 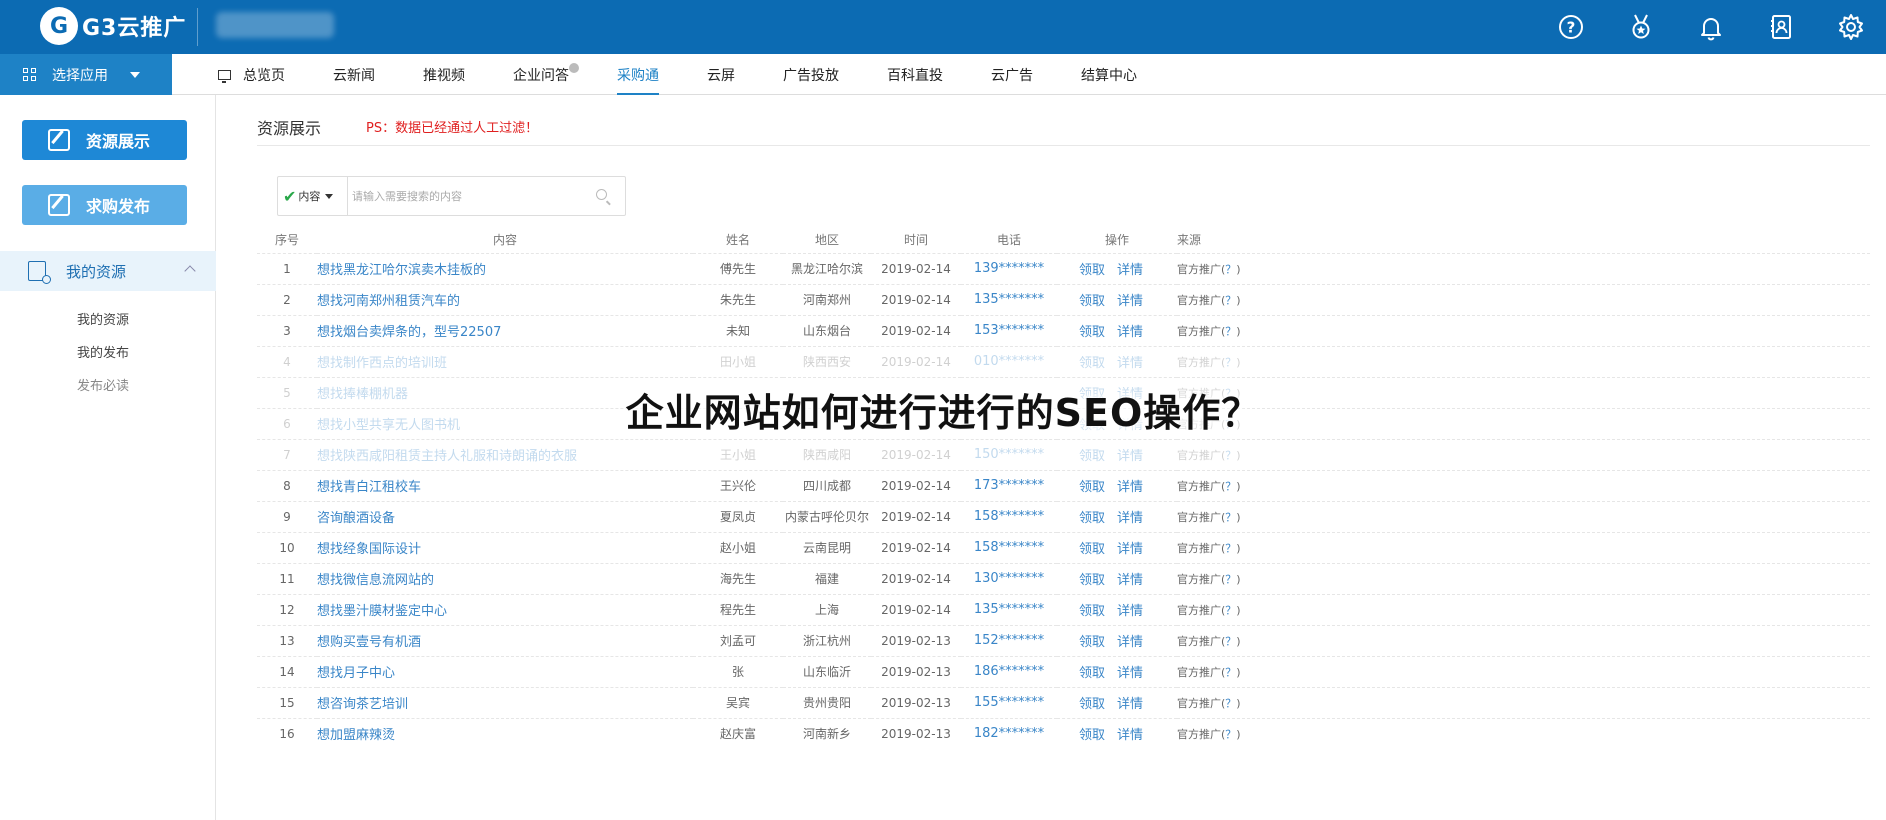 What do you see at coordinates (827, 361) in the screenshot?
I see `row-region: 陕西西安` at bounding box center [827, 361].